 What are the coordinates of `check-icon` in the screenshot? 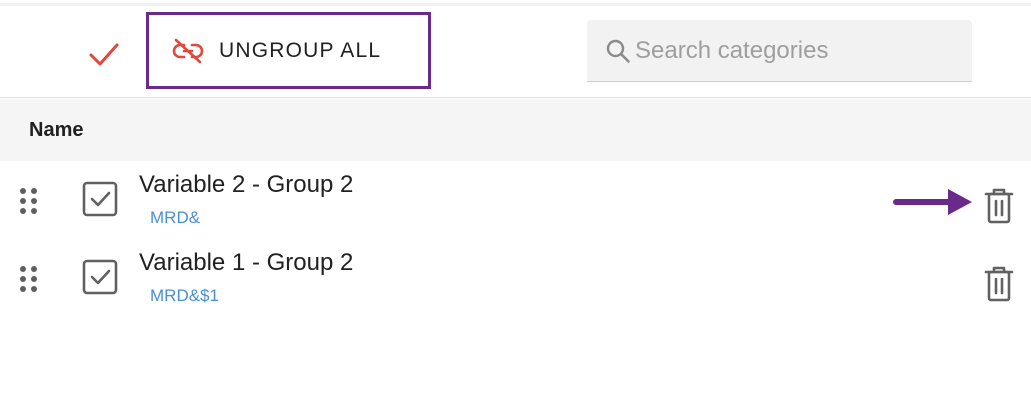 It's located at (104, 54).